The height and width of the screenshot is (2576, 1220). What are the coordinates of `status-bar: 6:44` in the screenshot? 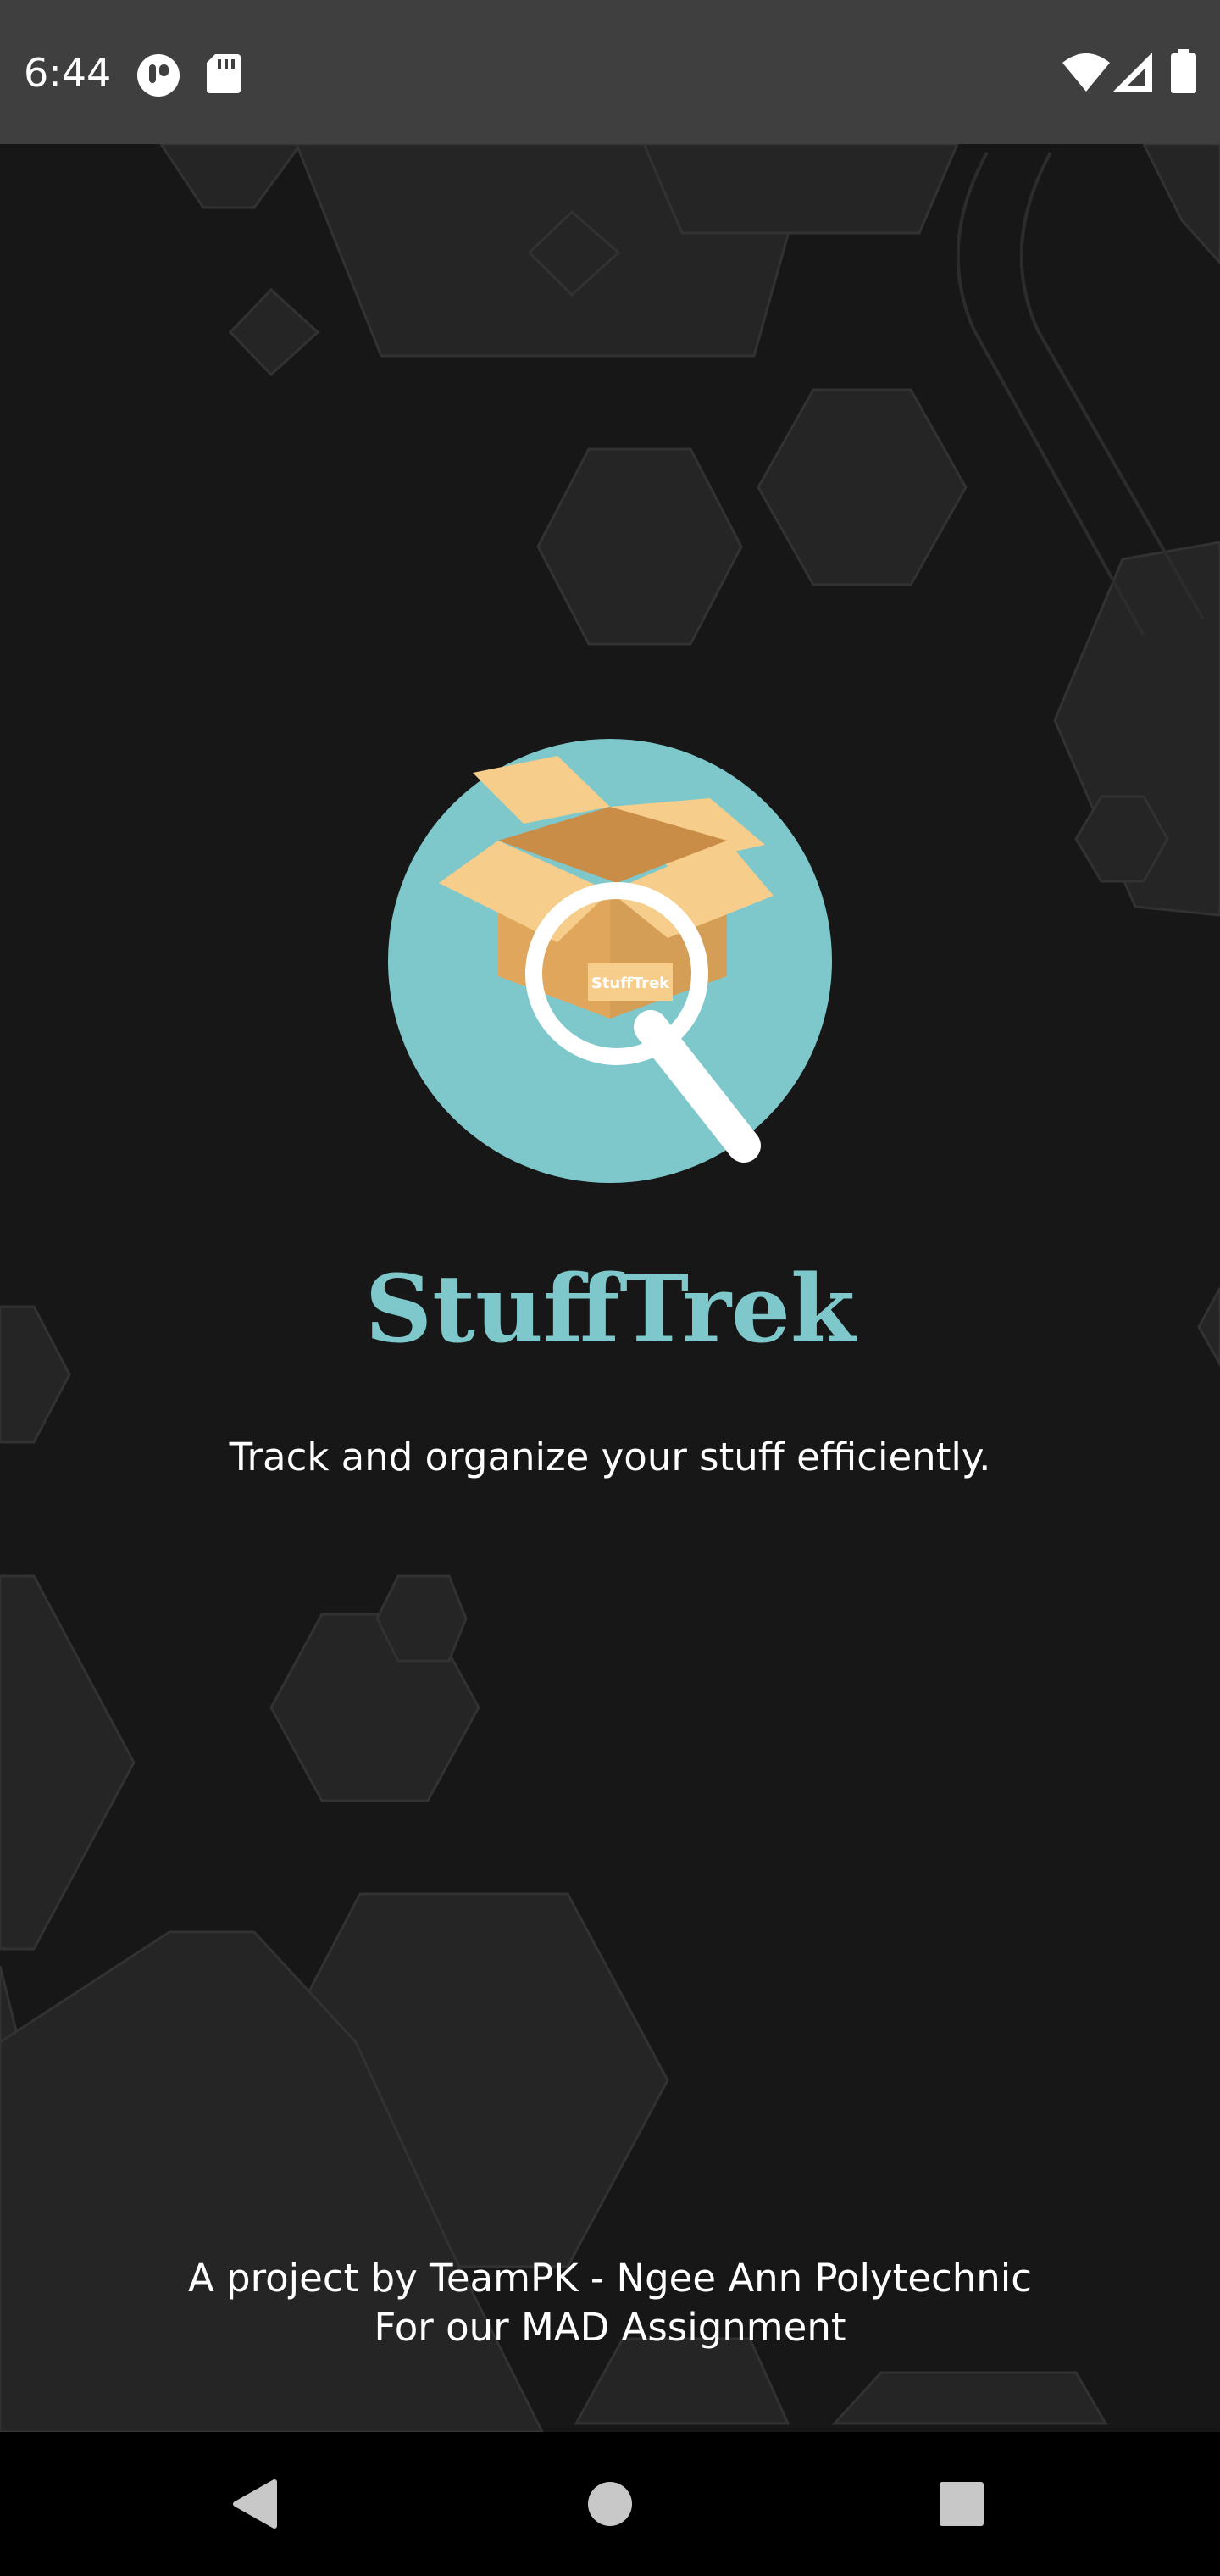 It's located at (610, 72).